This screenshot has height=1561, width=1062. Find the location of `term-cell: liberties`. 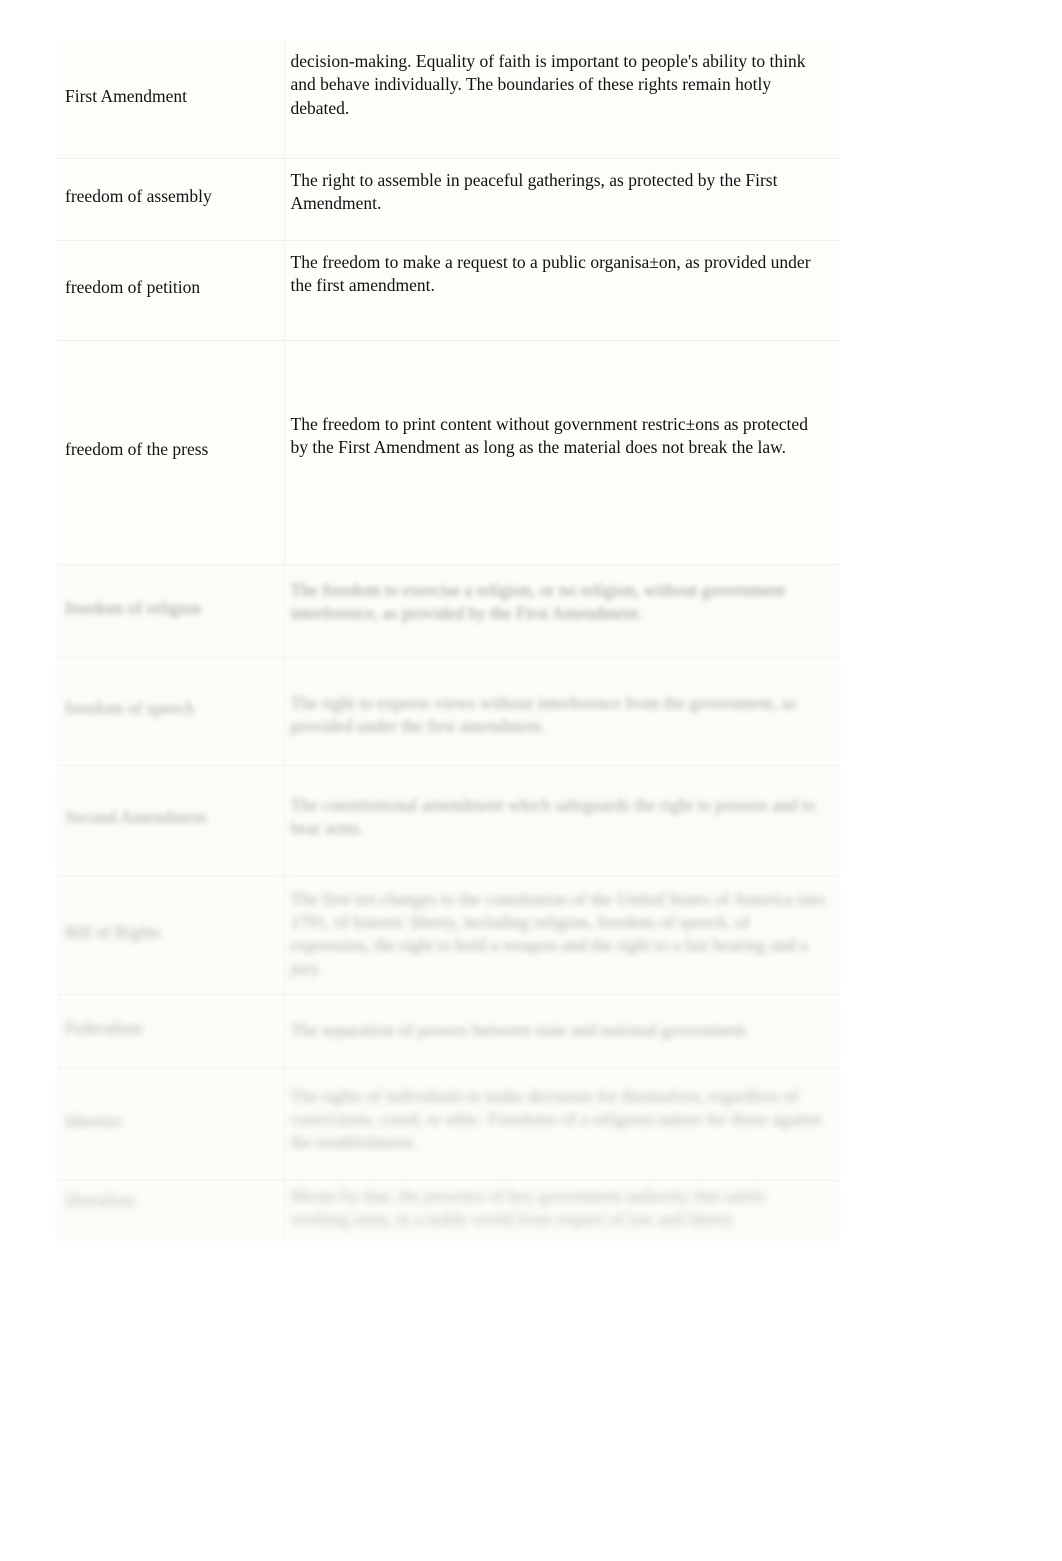

term-cell: liberties is located at coordinates (171, 1124).